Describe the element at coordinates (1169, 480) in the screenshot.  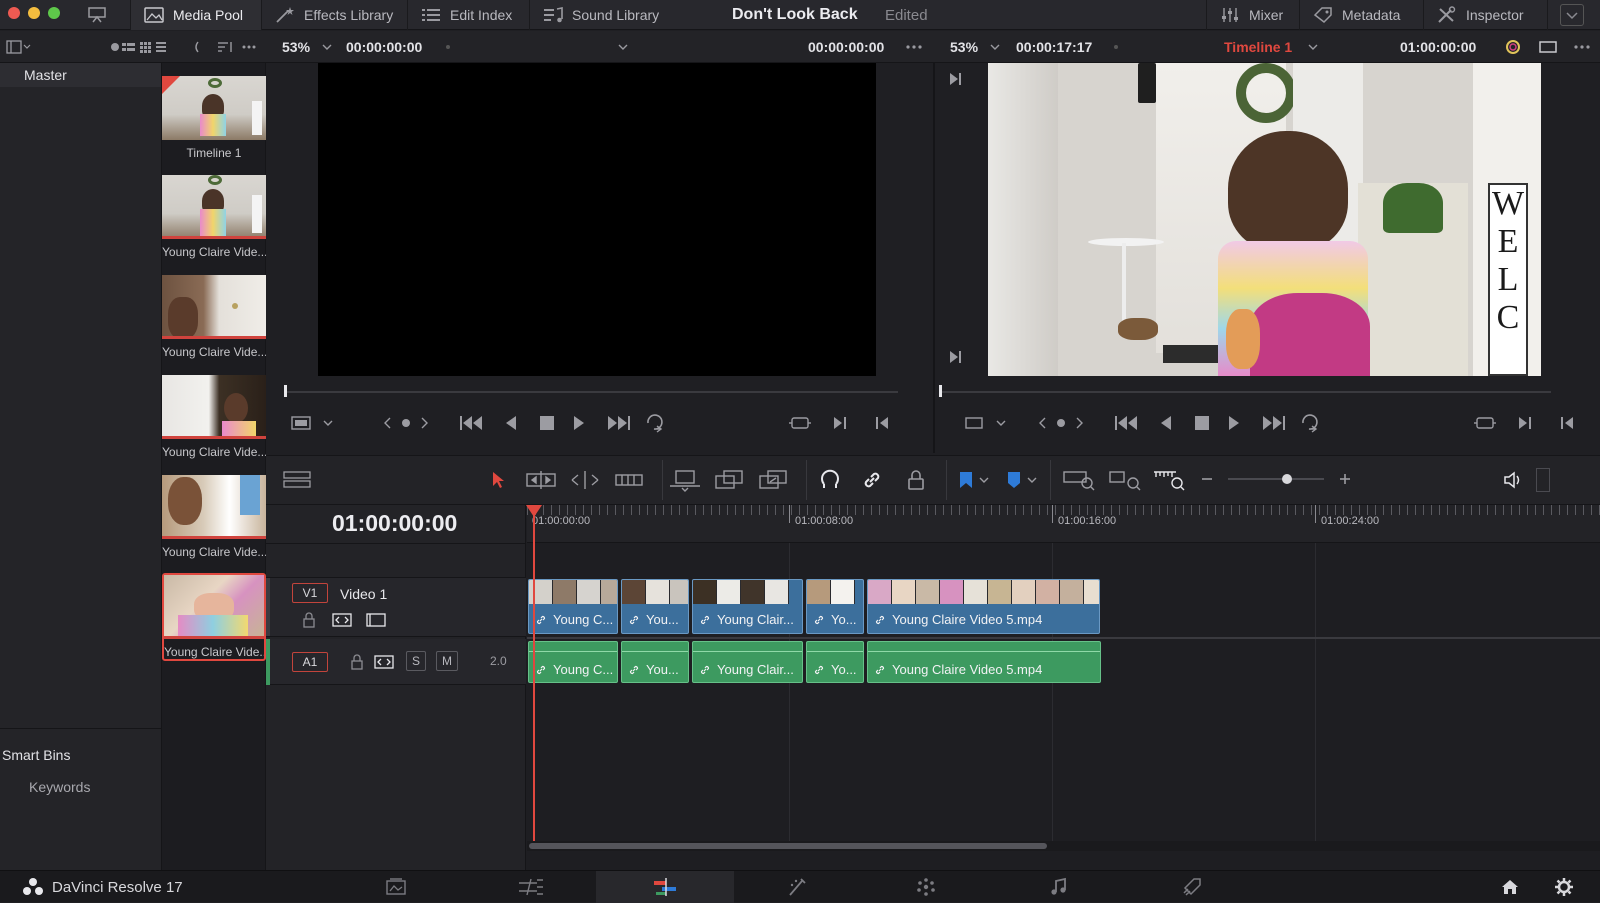
I see `zoom-custom-icon` at that location.